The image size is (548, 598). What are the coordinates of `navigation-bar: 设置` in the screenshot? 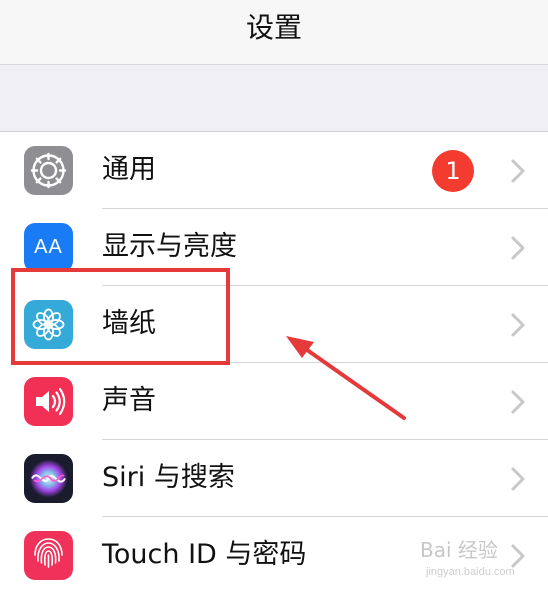 It's located at (274, 32).